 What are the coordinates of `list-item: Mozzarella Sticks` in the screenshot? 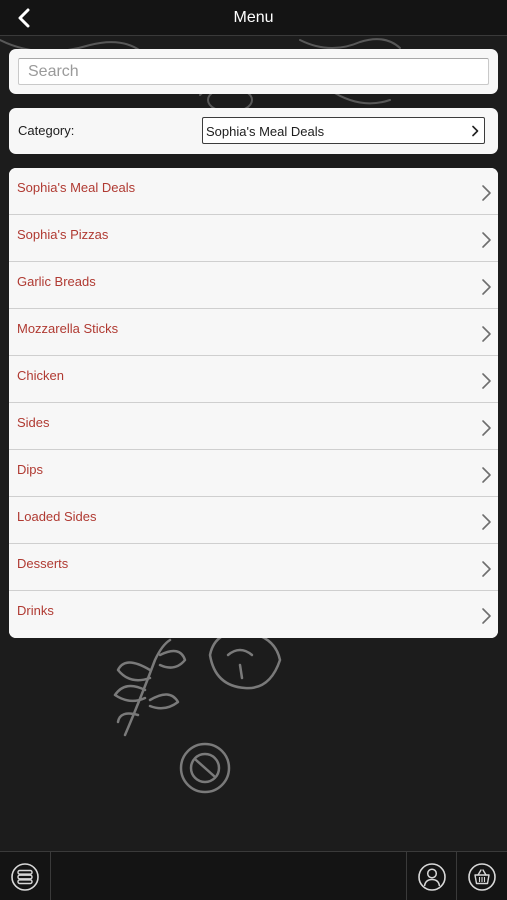 It's located at (253, 332).